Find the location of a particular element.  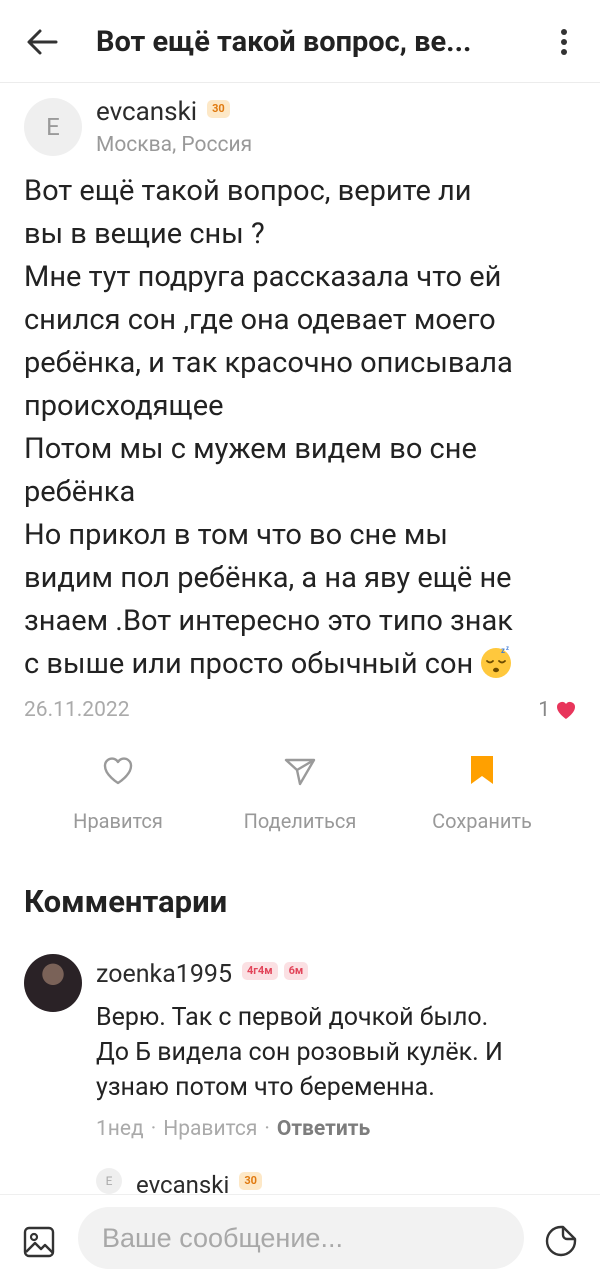

post-line: ребёнка, и так красочно описывала is located at coordinates (268, 363).